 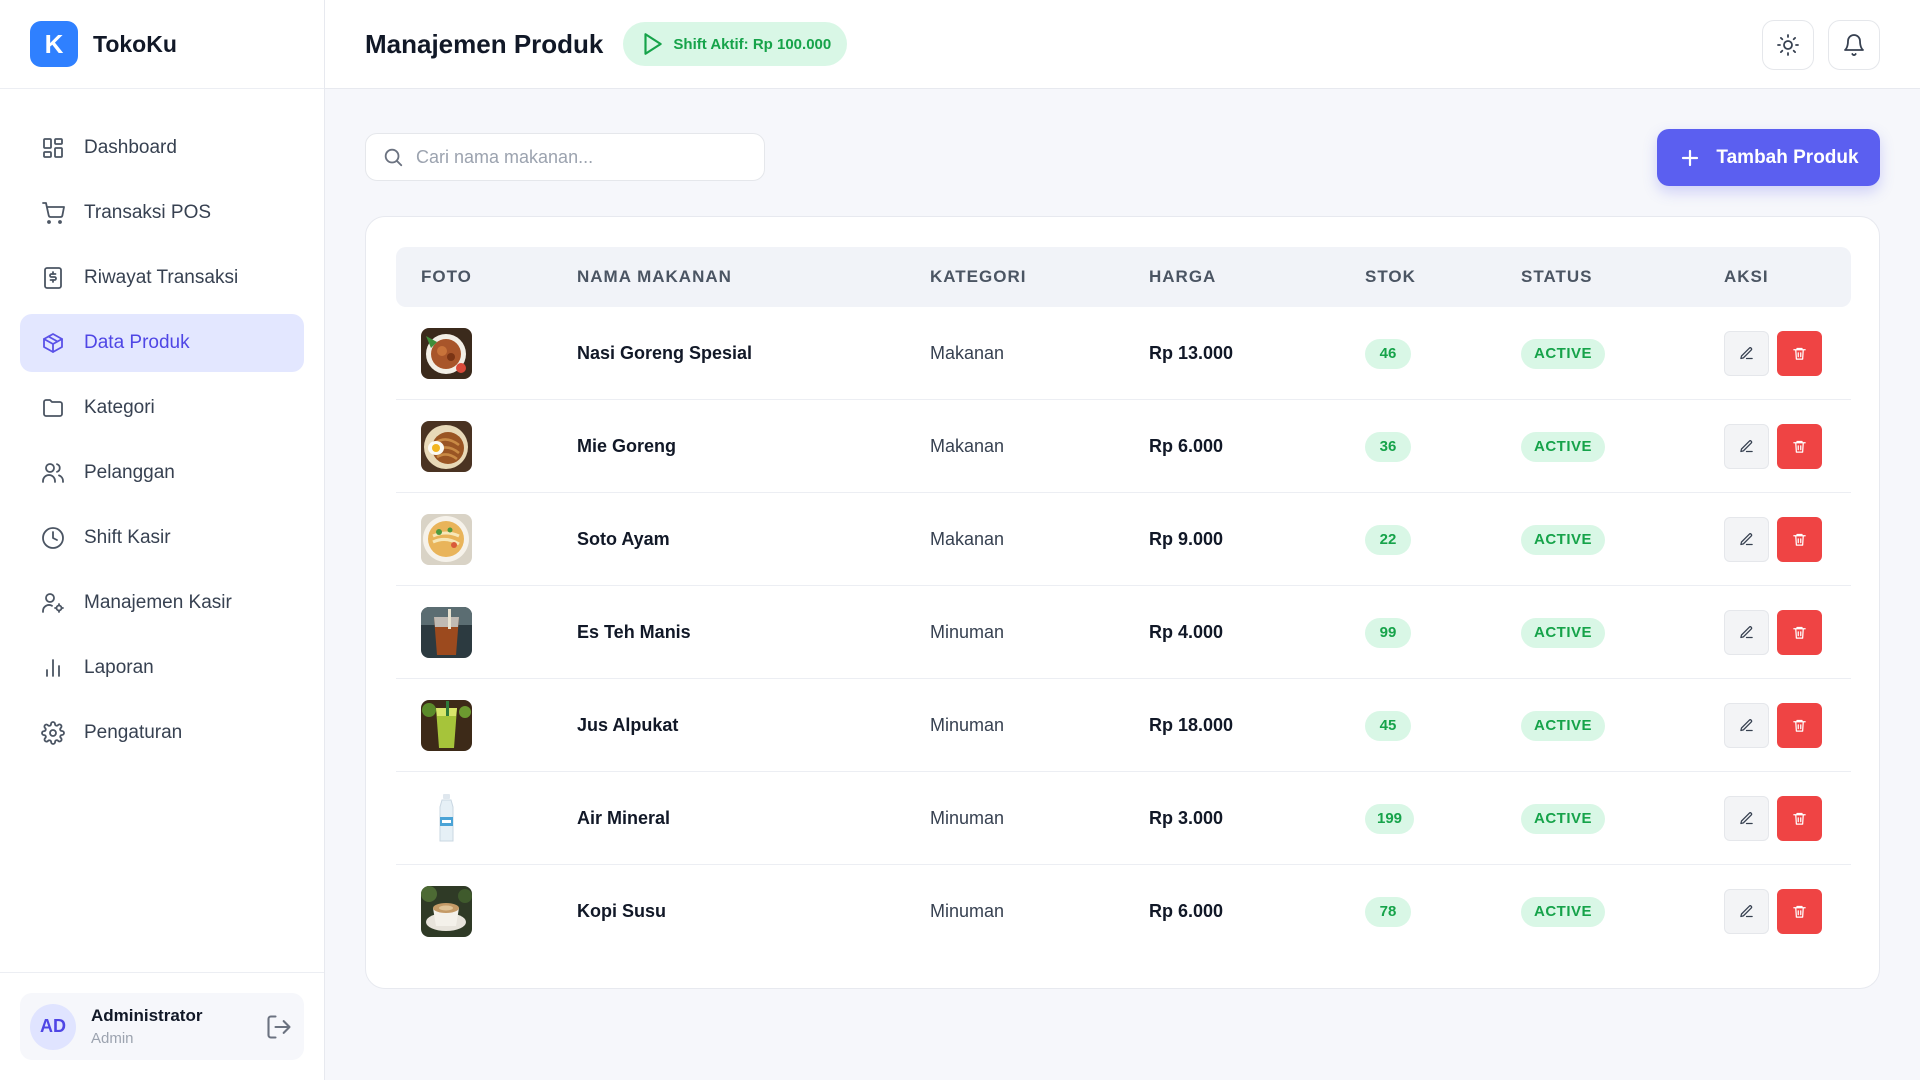 What do you see at coordinates (1191, 725) in the screenshot?
I see `product-price: Rp 18.000` at bounding box center [1191, 725].